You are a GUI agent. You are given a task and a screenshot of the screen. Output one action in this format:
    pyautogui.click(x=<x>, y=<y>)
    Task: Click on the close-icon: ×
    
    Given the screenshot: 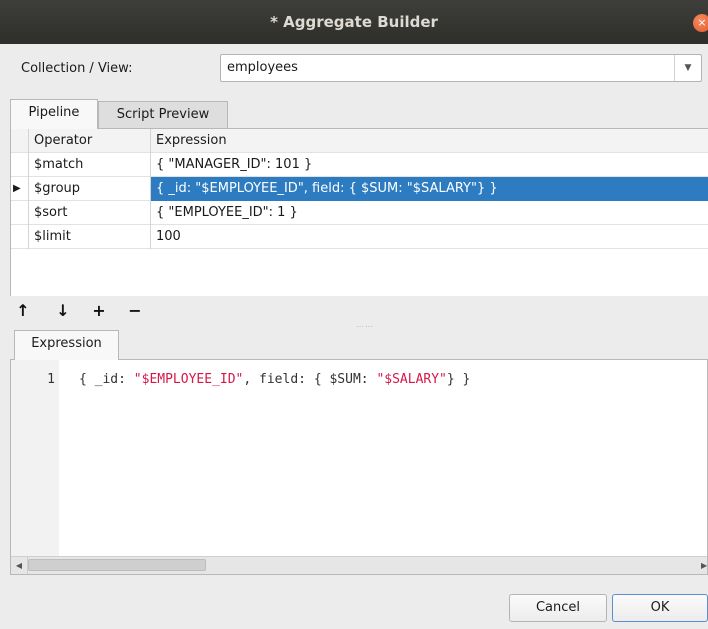 What is the action you would take?
    pyautogui.click(x=702, y=22)
    